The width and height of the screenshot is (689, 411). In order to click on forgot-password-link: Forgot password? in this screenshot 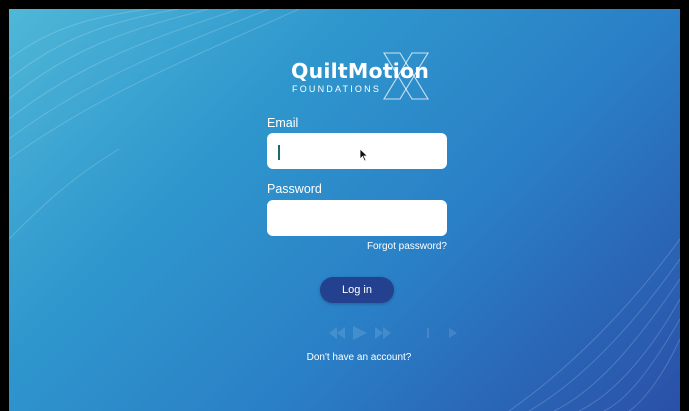, I will do `click(406, 246)`.